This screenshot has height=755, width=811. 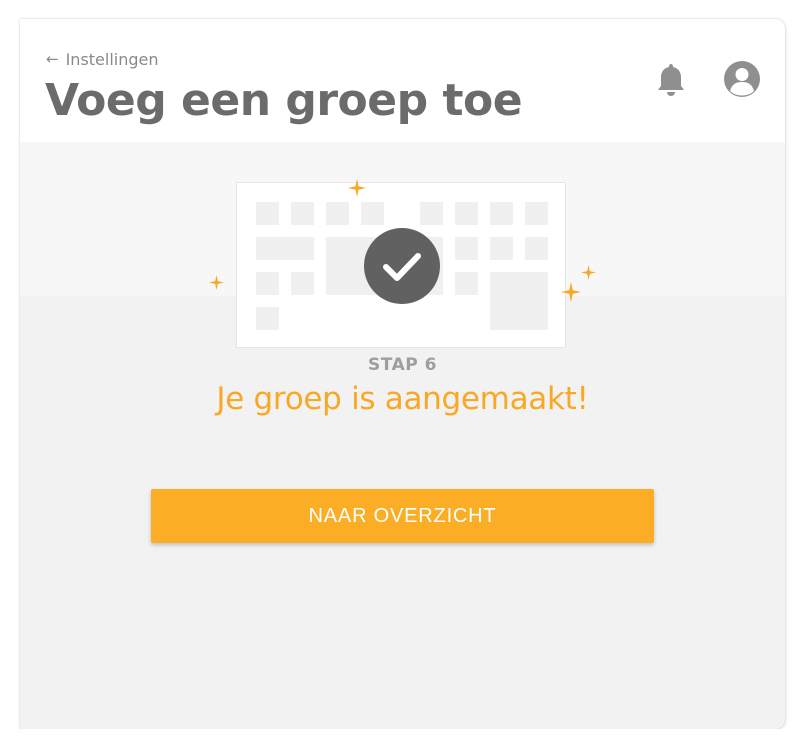 I want to click on back-link-label: Instellingen, so click(x=112, y=59).